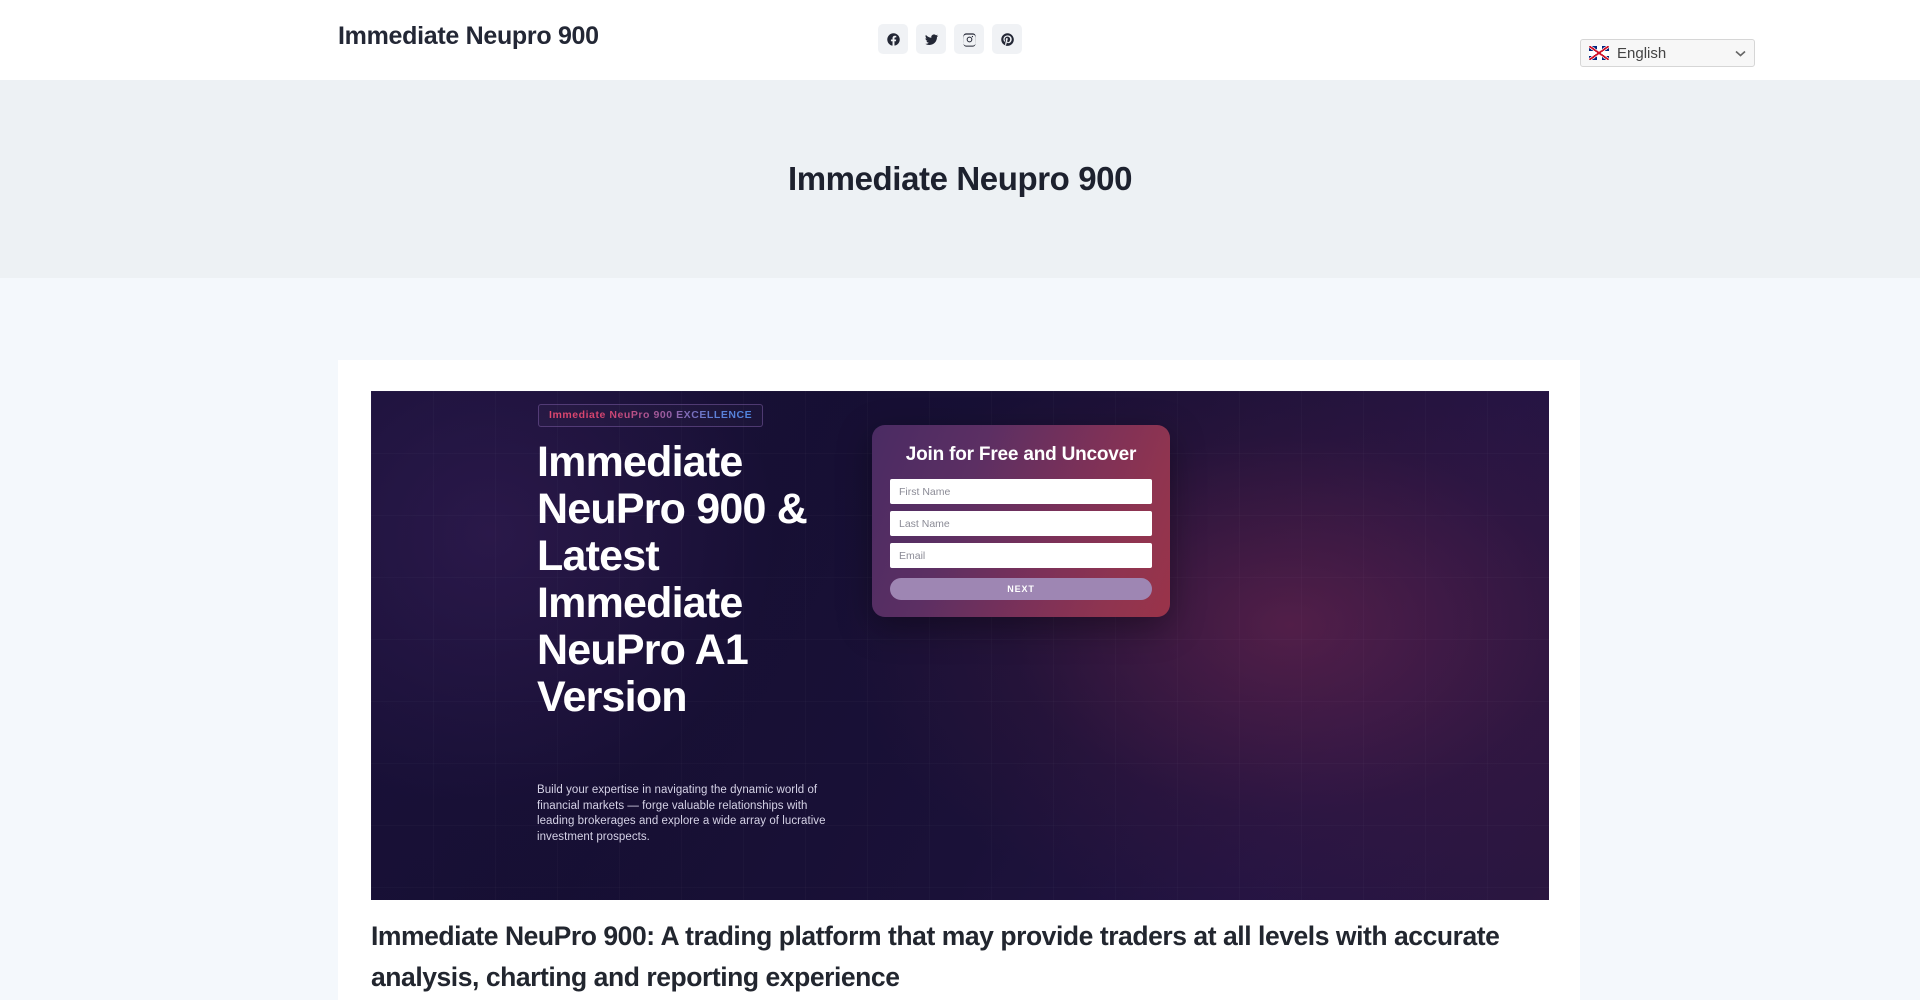 Image resolution: width=1920 pixels, height=1000 pixels. What do you see at coordinates (1021, 555) in the screenshot?
I see `email-input` at bounding box center [1021, 555].